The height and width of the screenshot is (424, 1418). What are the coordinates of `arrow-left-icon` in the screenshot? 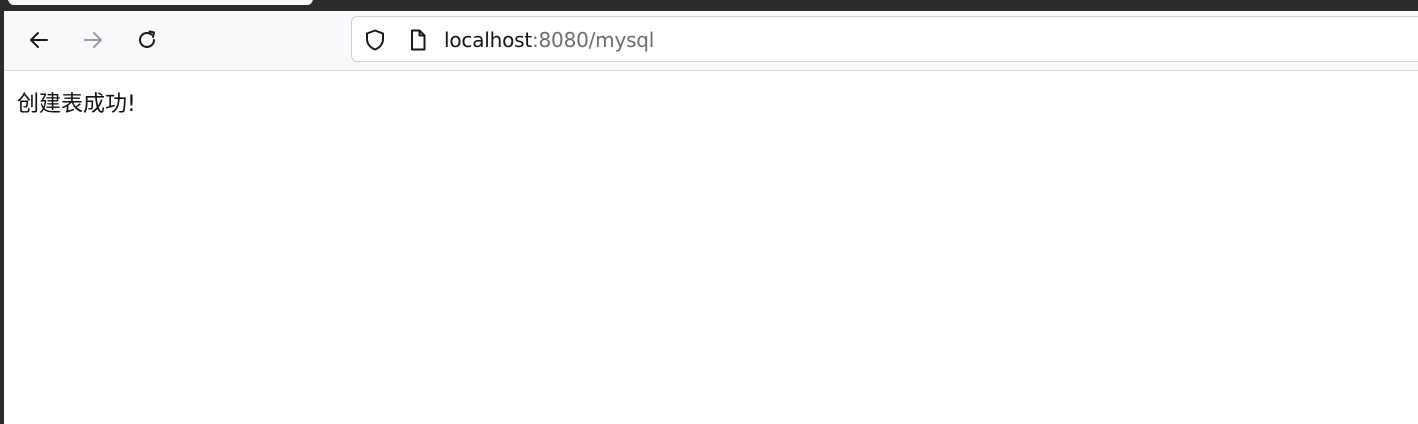 It's located at (39, 40).